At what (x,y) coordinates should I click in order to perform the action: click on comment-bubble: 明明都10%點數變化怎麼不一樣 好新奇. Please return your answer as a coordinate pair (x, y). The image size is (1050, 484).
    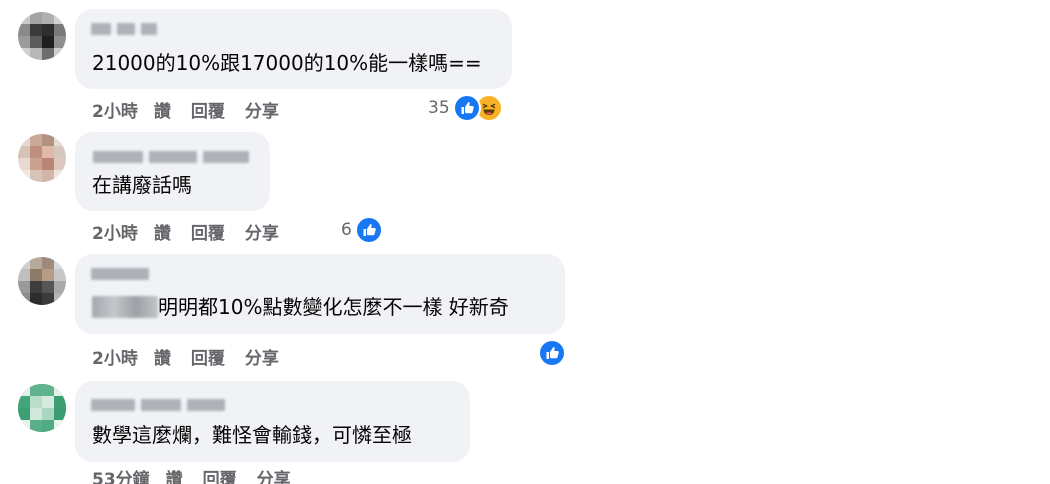
    Looking at the image, I should click on (320, 294).